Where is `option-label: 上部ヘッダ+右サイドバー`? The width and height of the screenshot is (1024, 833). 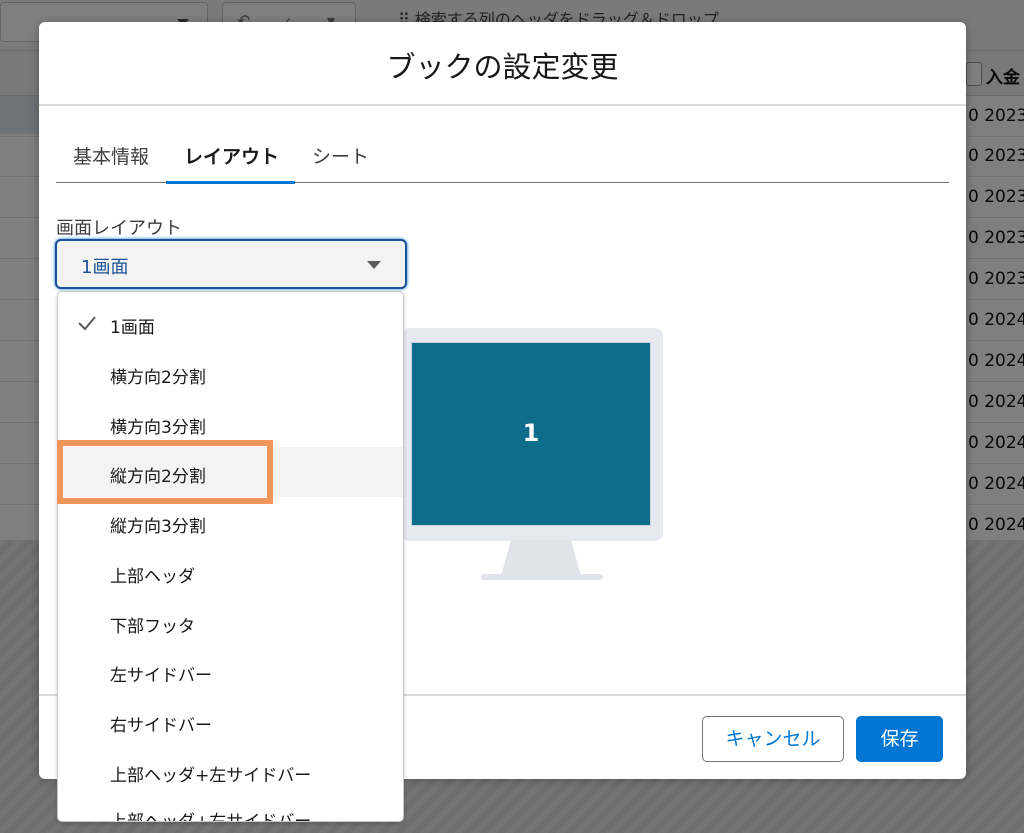 option-label: 上部ヘッダ+右サイドバー is located at coordinates (211, 817).